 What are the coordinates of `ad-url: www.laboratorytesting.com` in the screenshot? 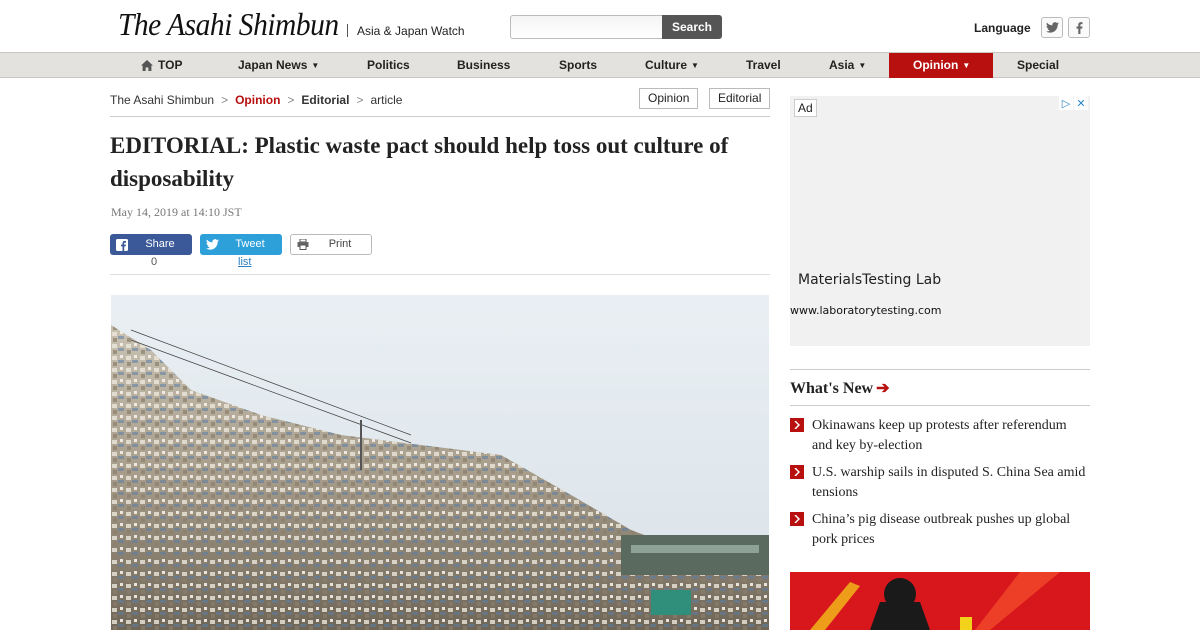 It's located at (865, 310).